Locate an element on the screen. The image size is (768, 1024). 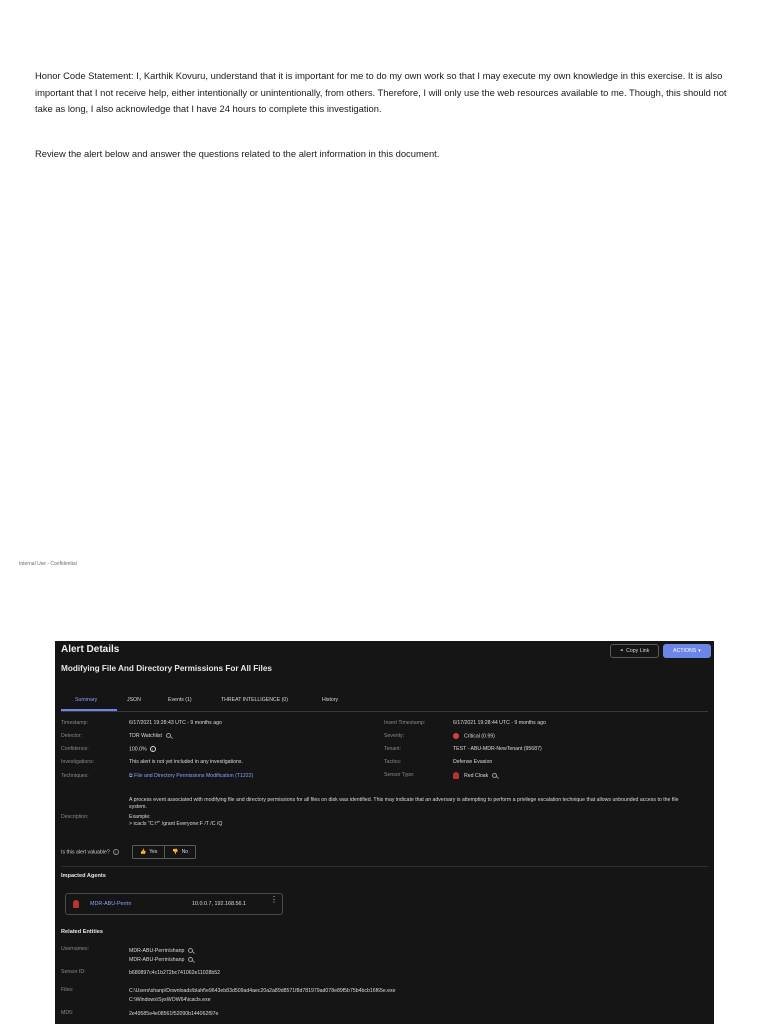
severity-text: Critical (0.99) is located at coordinates (479, 736).